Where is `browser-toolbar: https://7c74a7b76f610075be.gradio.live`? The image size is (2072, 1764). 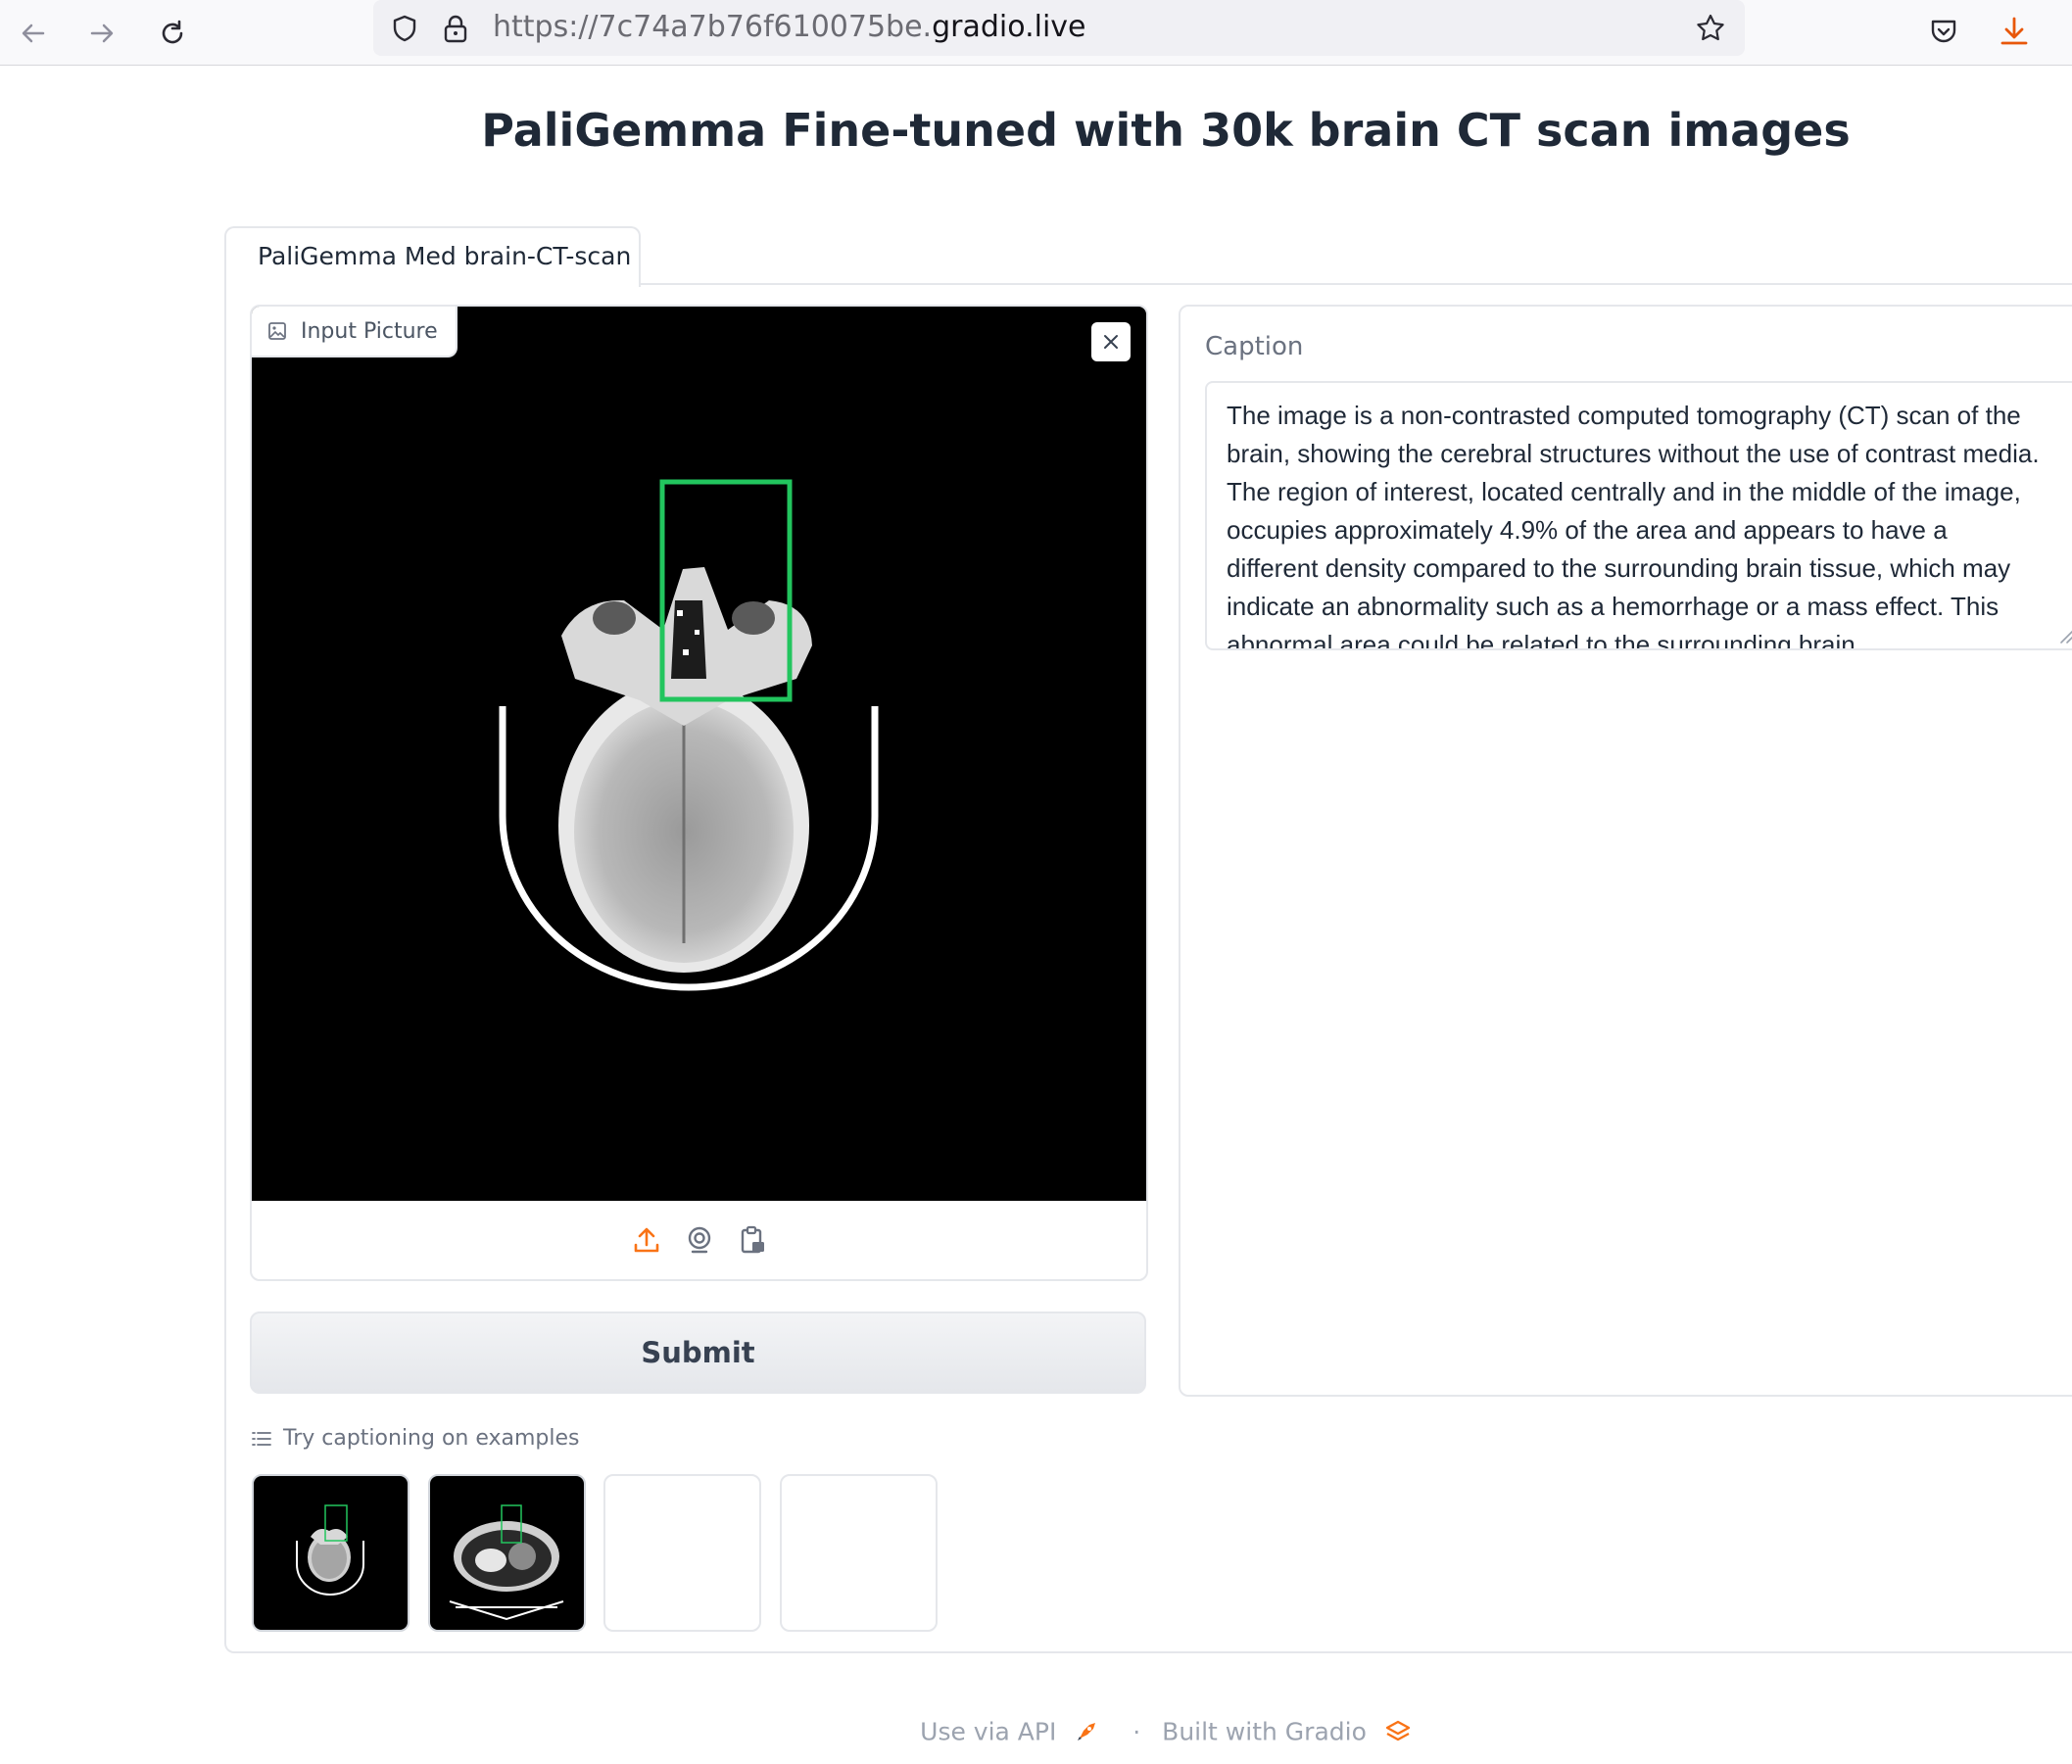 browser-toolbar: https://7c74a7b76f610075be.gradio.live is located at coordinates (1036, 33).